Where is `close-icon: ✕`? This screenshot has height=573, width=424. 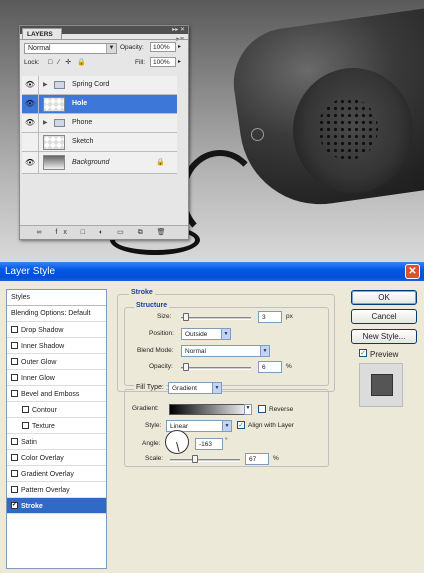 close-icon: ✕ is located at coordinates (412, 271).